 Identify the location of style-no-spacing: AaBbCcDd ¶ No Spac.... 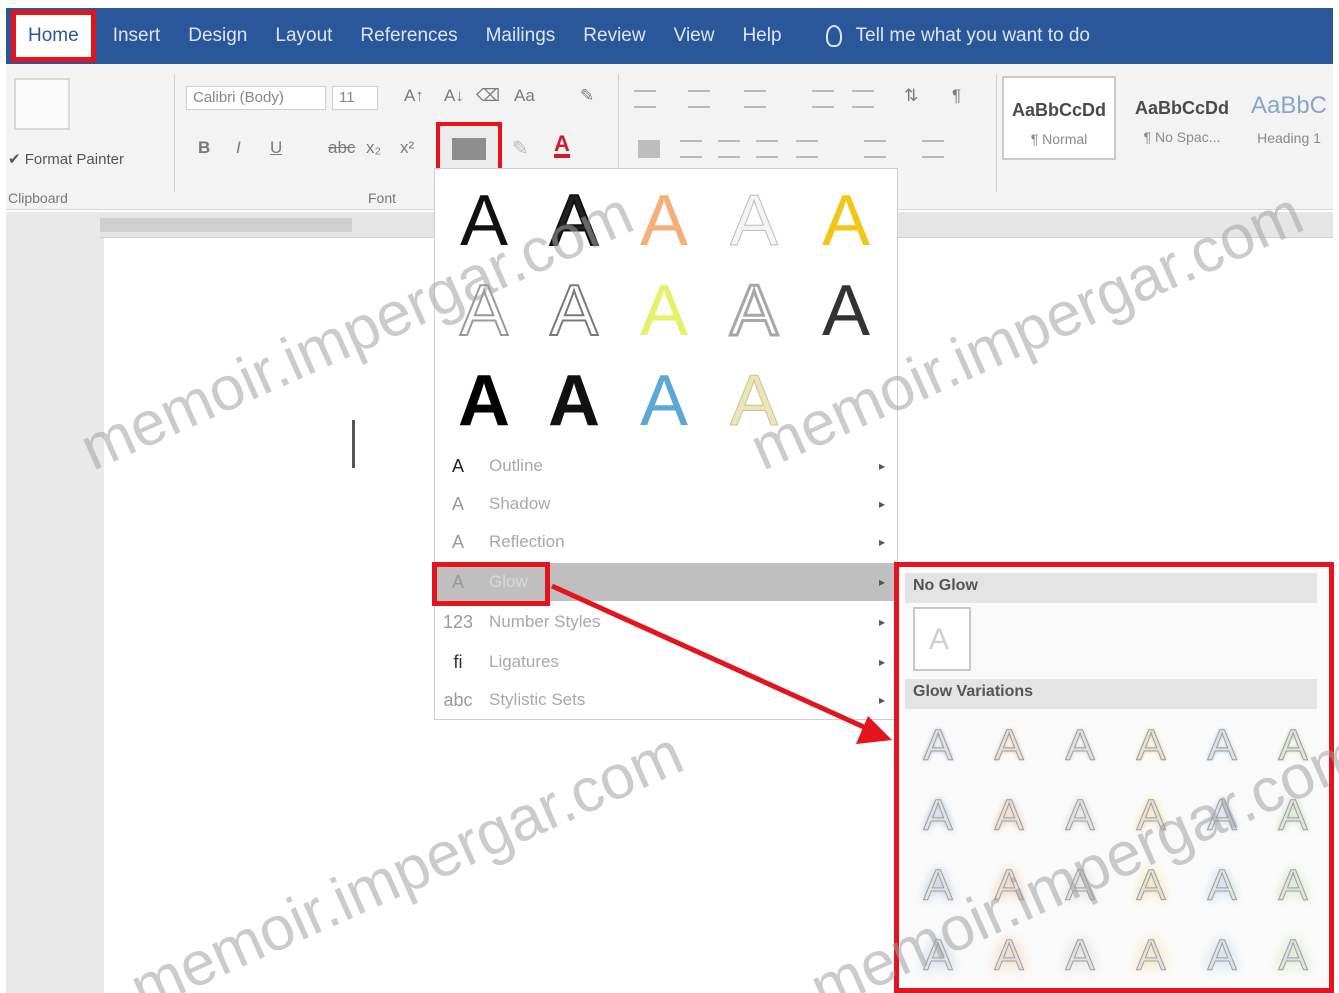
(1182, 118).